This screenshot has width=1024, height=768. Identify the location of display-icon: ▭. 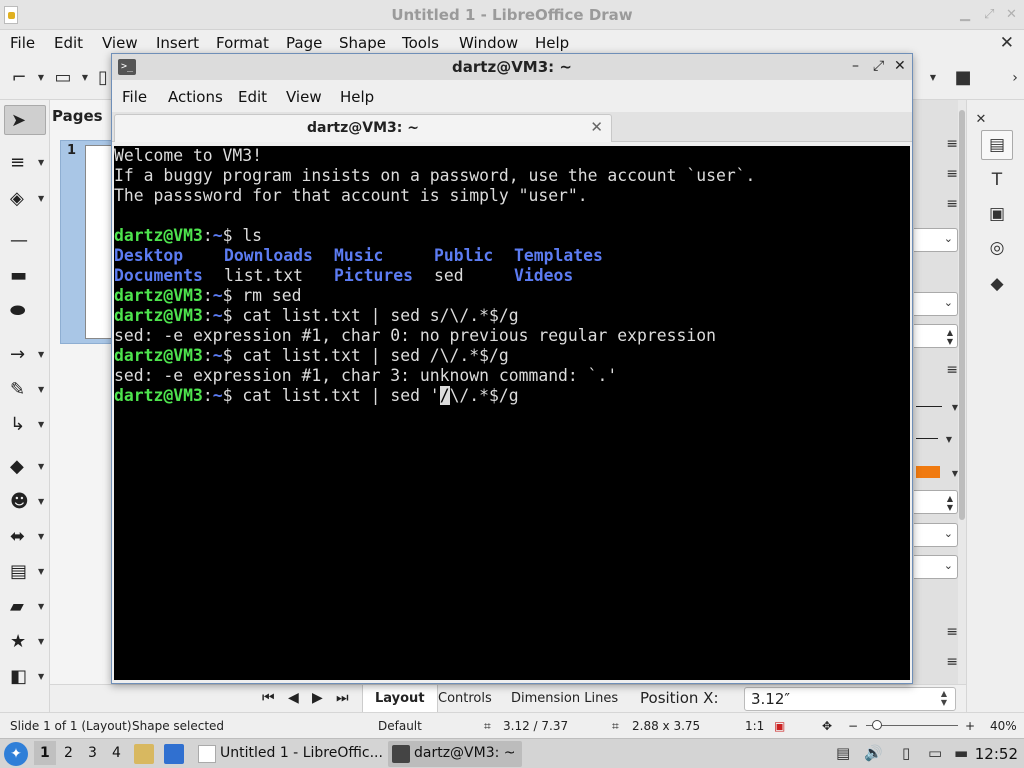
(935, 753).